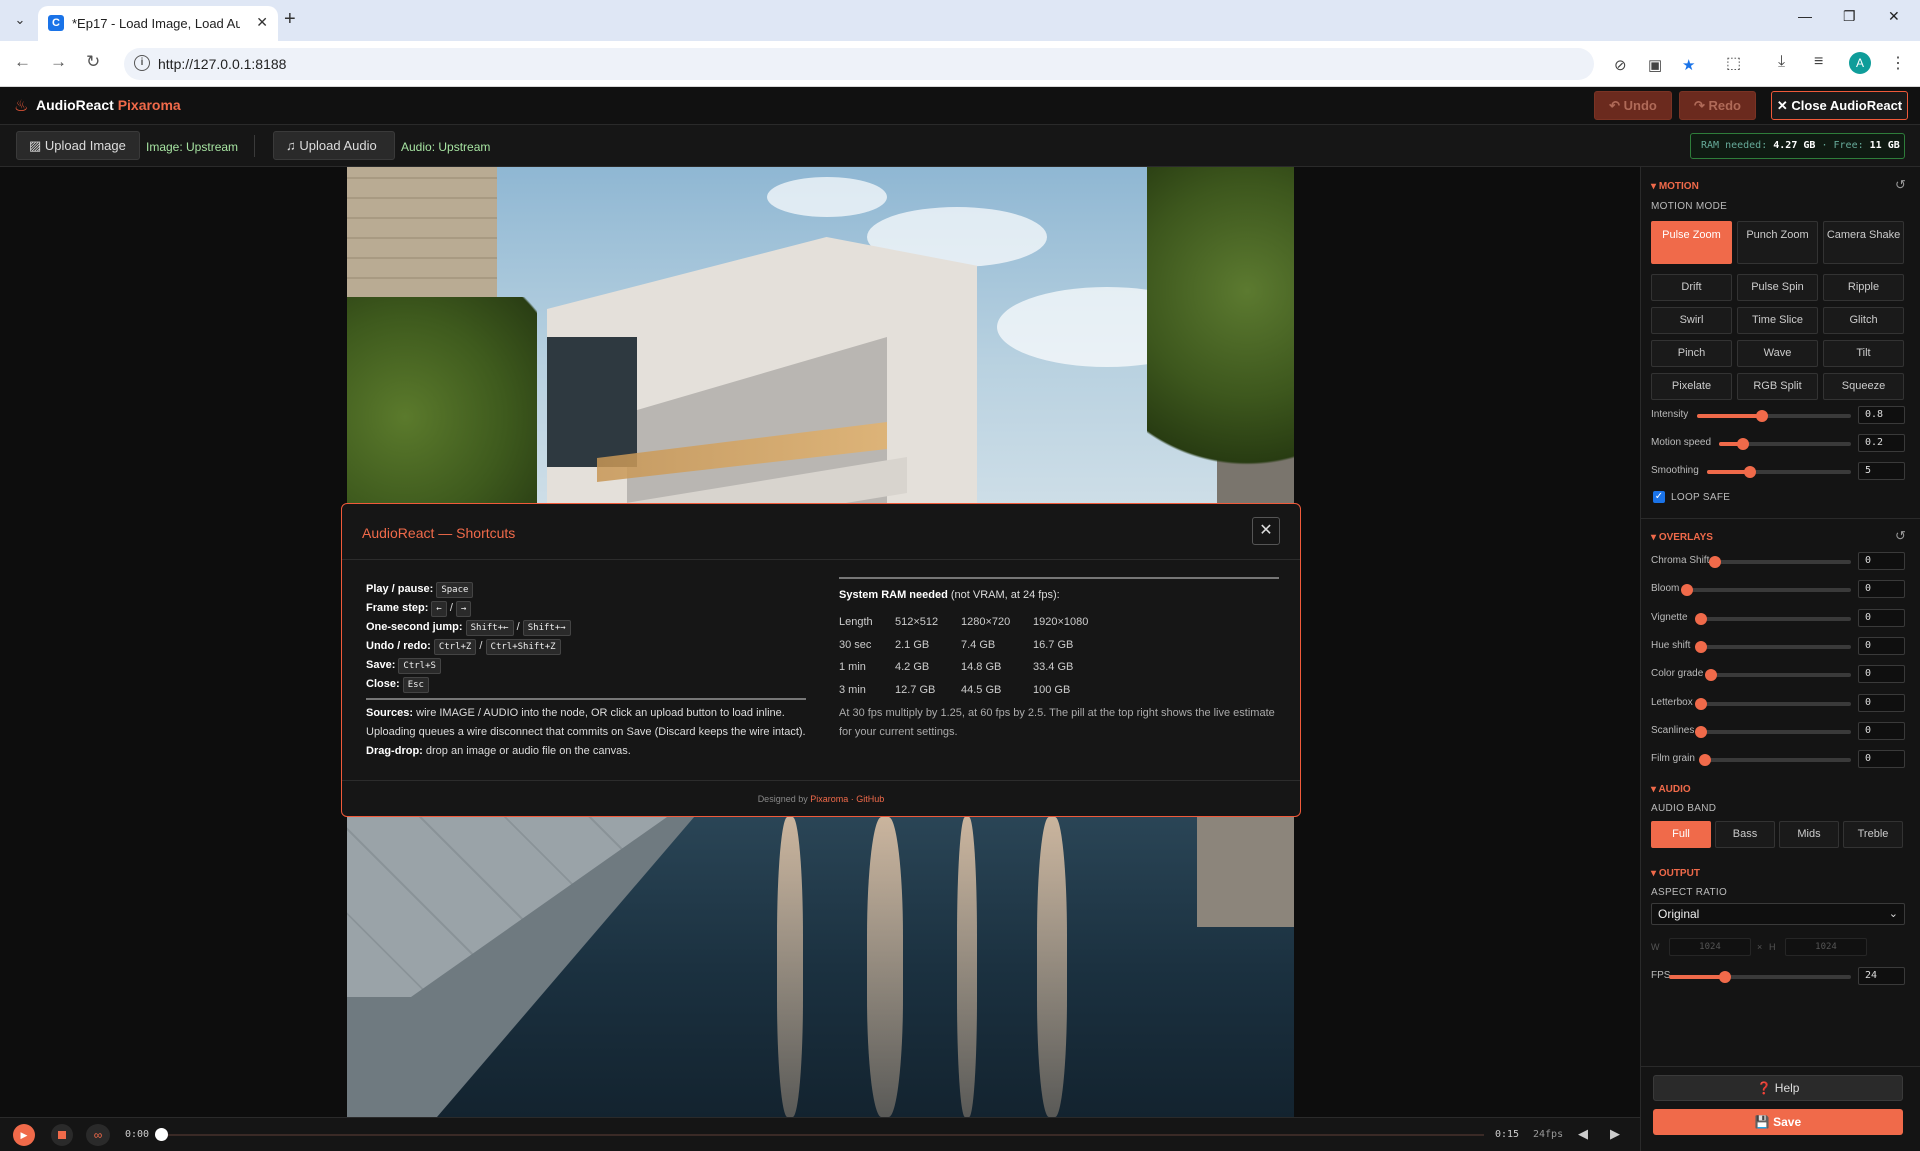  What do you see at coordinates (1805, 16) in the screenshot?
I see `minimize-icon: —` at bounding box center [1805, 16].